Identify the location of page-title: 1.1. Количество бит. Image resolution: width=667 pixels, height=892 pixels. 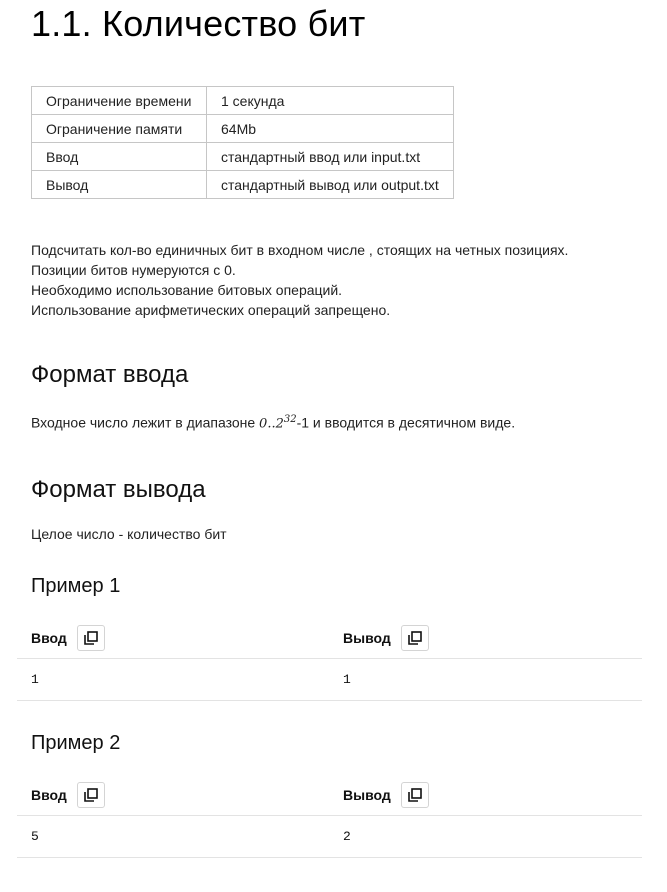
(198, 23).